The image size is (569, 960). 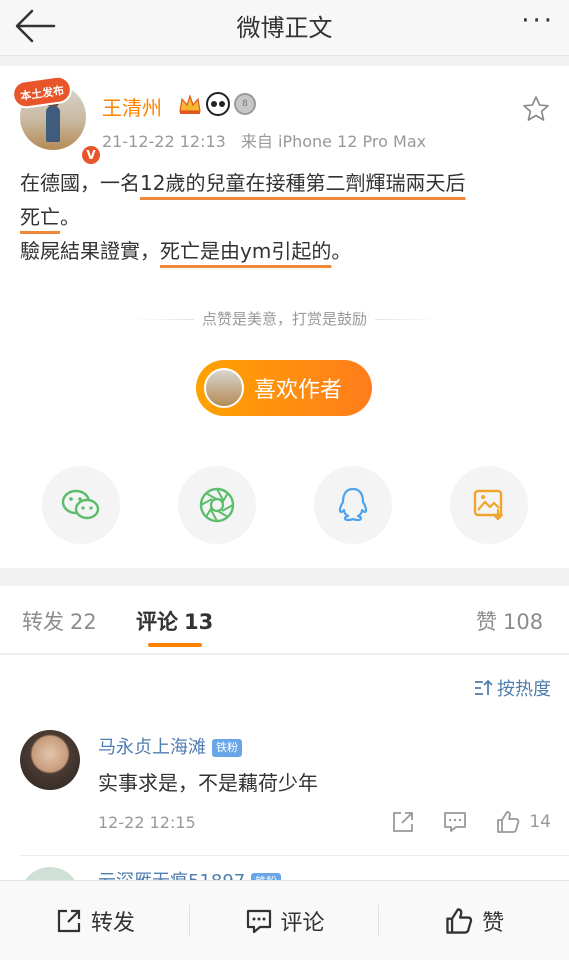 What do you see at coordinates (474, 920) in the screenshot?
I see `like-button: 赞` at bounding box center [474, 920].